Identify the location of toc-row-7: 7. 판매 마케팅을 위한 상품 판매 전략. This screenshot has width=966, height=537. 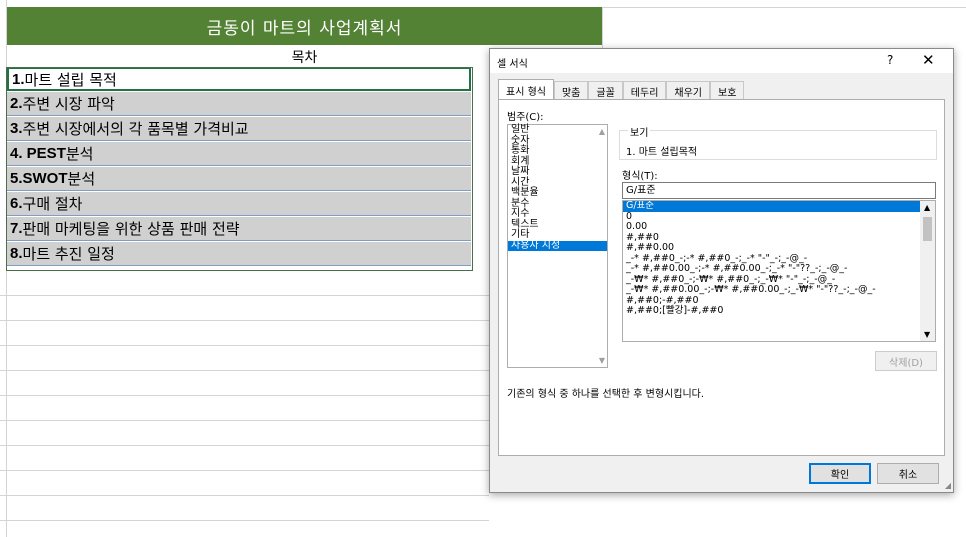
(239, 229).